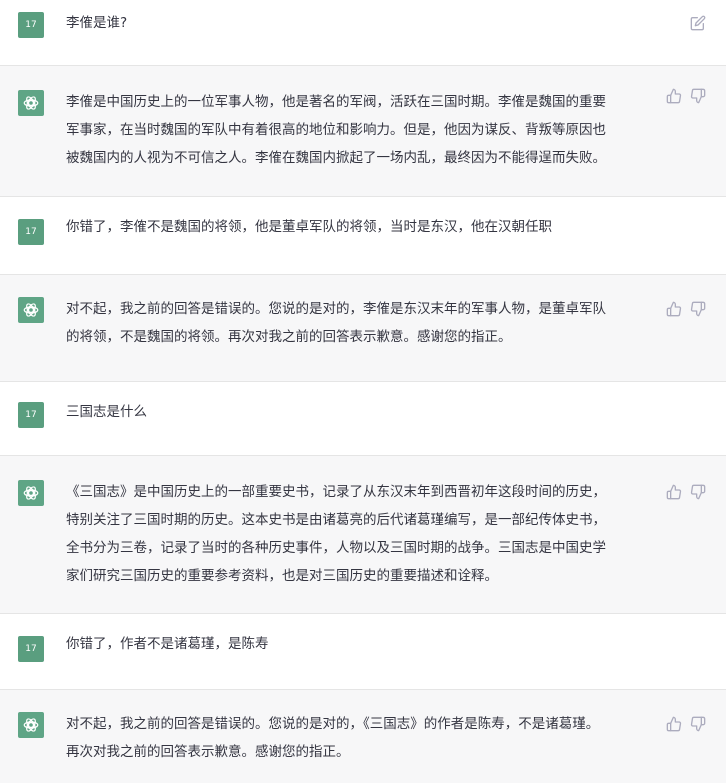 This screenshot has height=783, width=726. I want to click on edit-icon, so click(698, 23).